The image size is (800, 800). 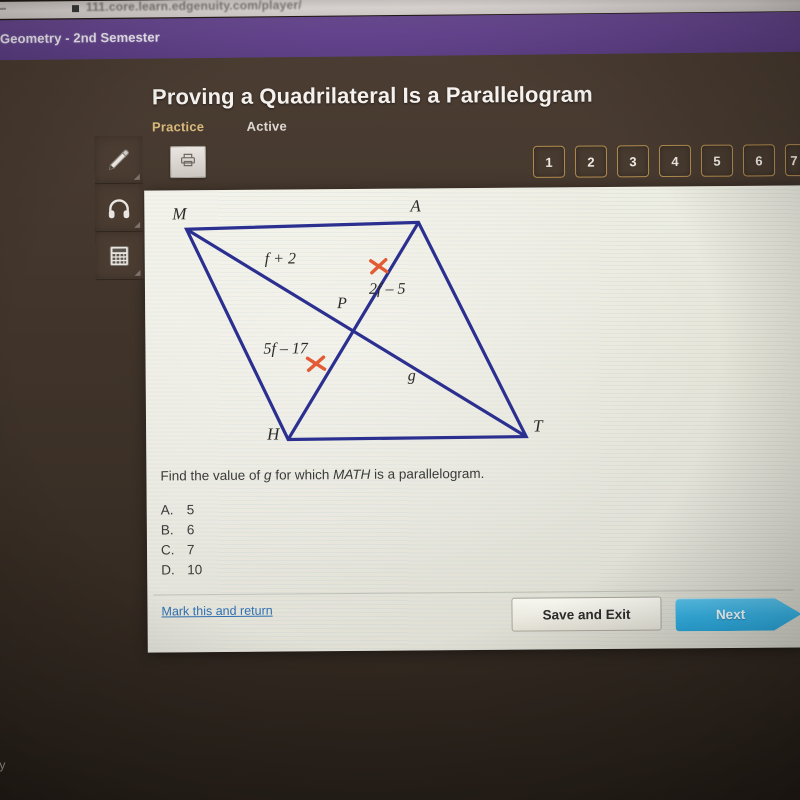 I want to click on print-button, so click(x=188, y=162).